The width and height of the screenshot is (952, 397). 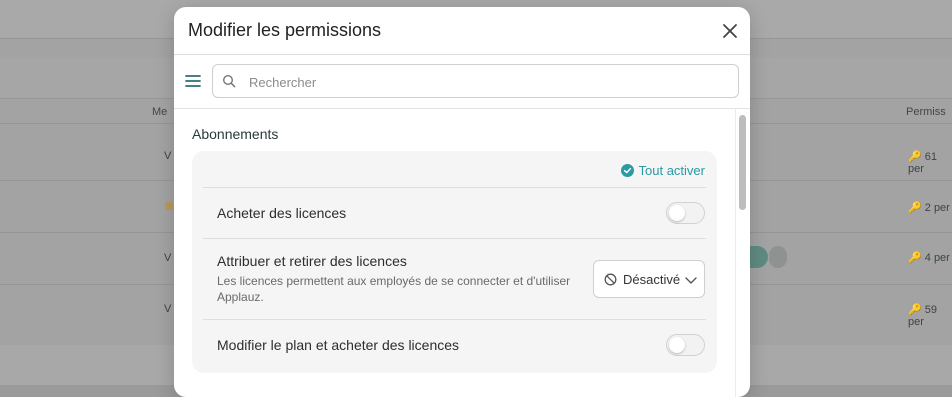 I want to click on background-column-header-left: Me, so click(x=160, y=112).